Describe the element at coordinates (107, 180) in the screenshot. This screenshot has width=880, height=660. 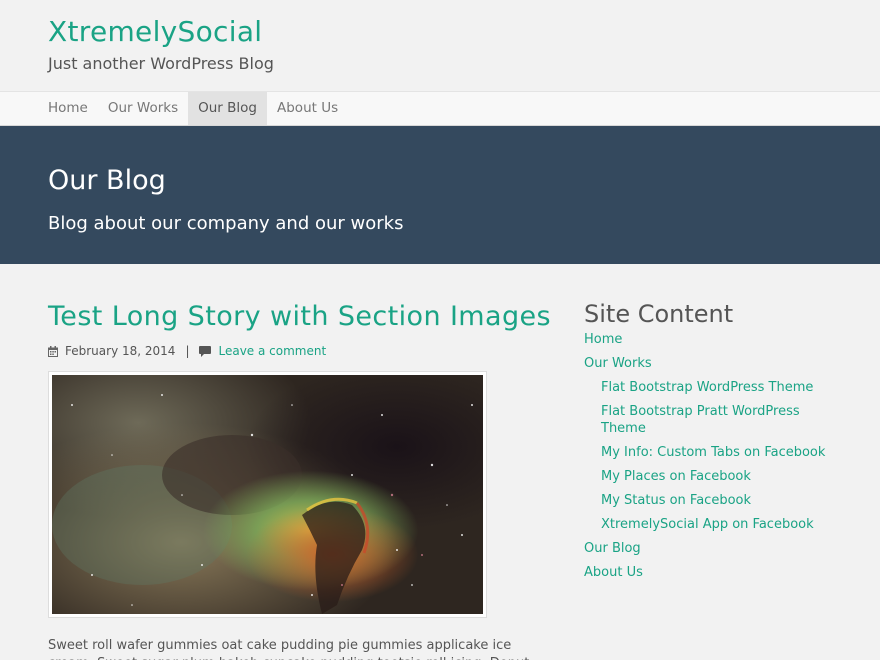
I see `page-title: Our Blog` at that location.